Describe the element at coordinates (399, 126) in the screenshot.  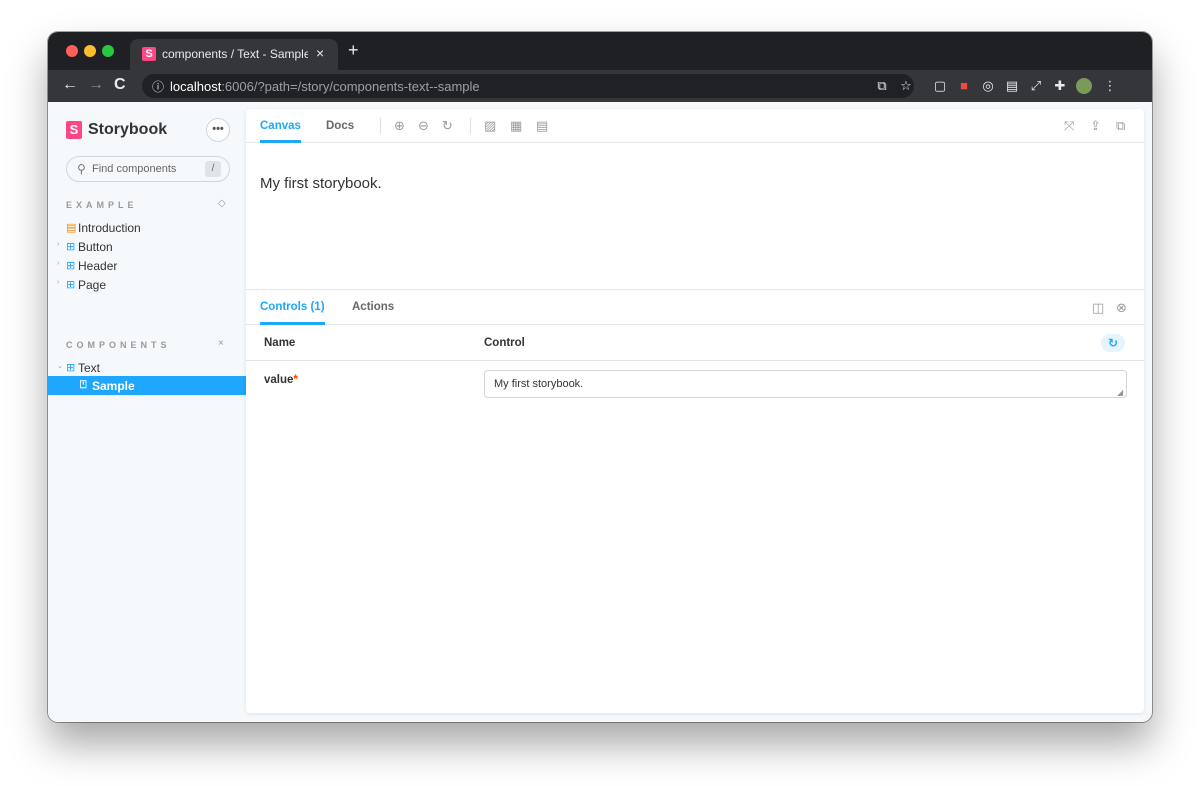
I see `zoom-in-icon: ⊕` at that location.